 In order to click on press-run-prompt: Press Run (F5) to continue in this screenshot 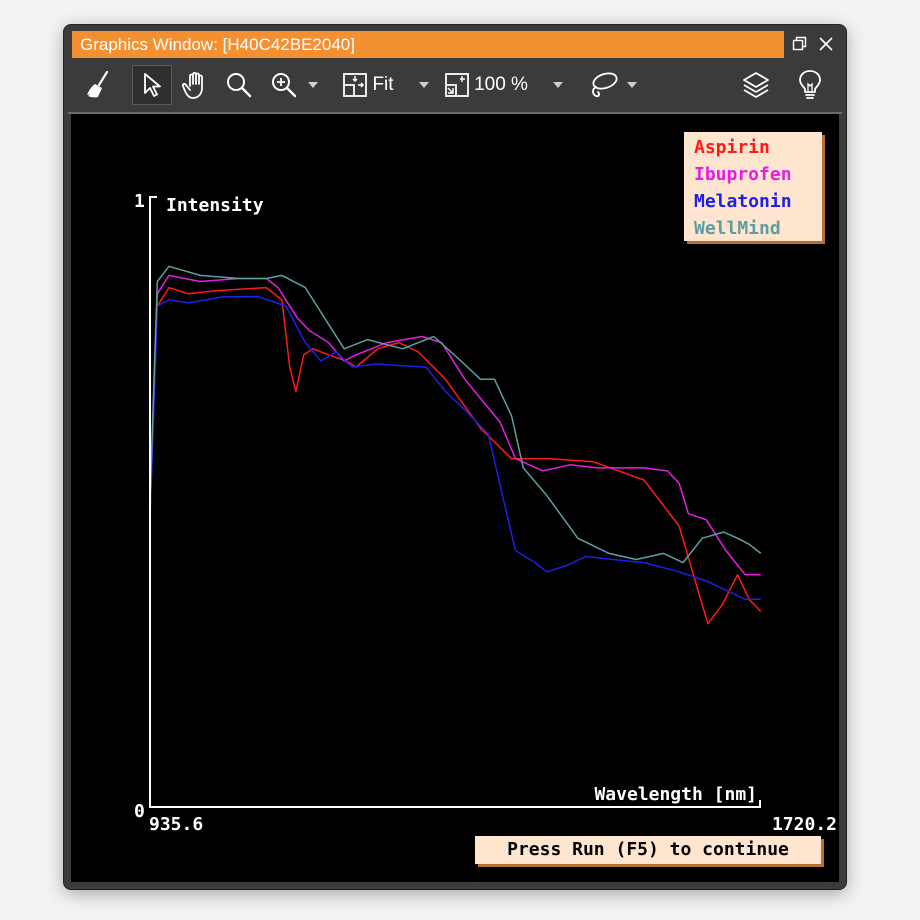, I will do `click(648, 850)`.